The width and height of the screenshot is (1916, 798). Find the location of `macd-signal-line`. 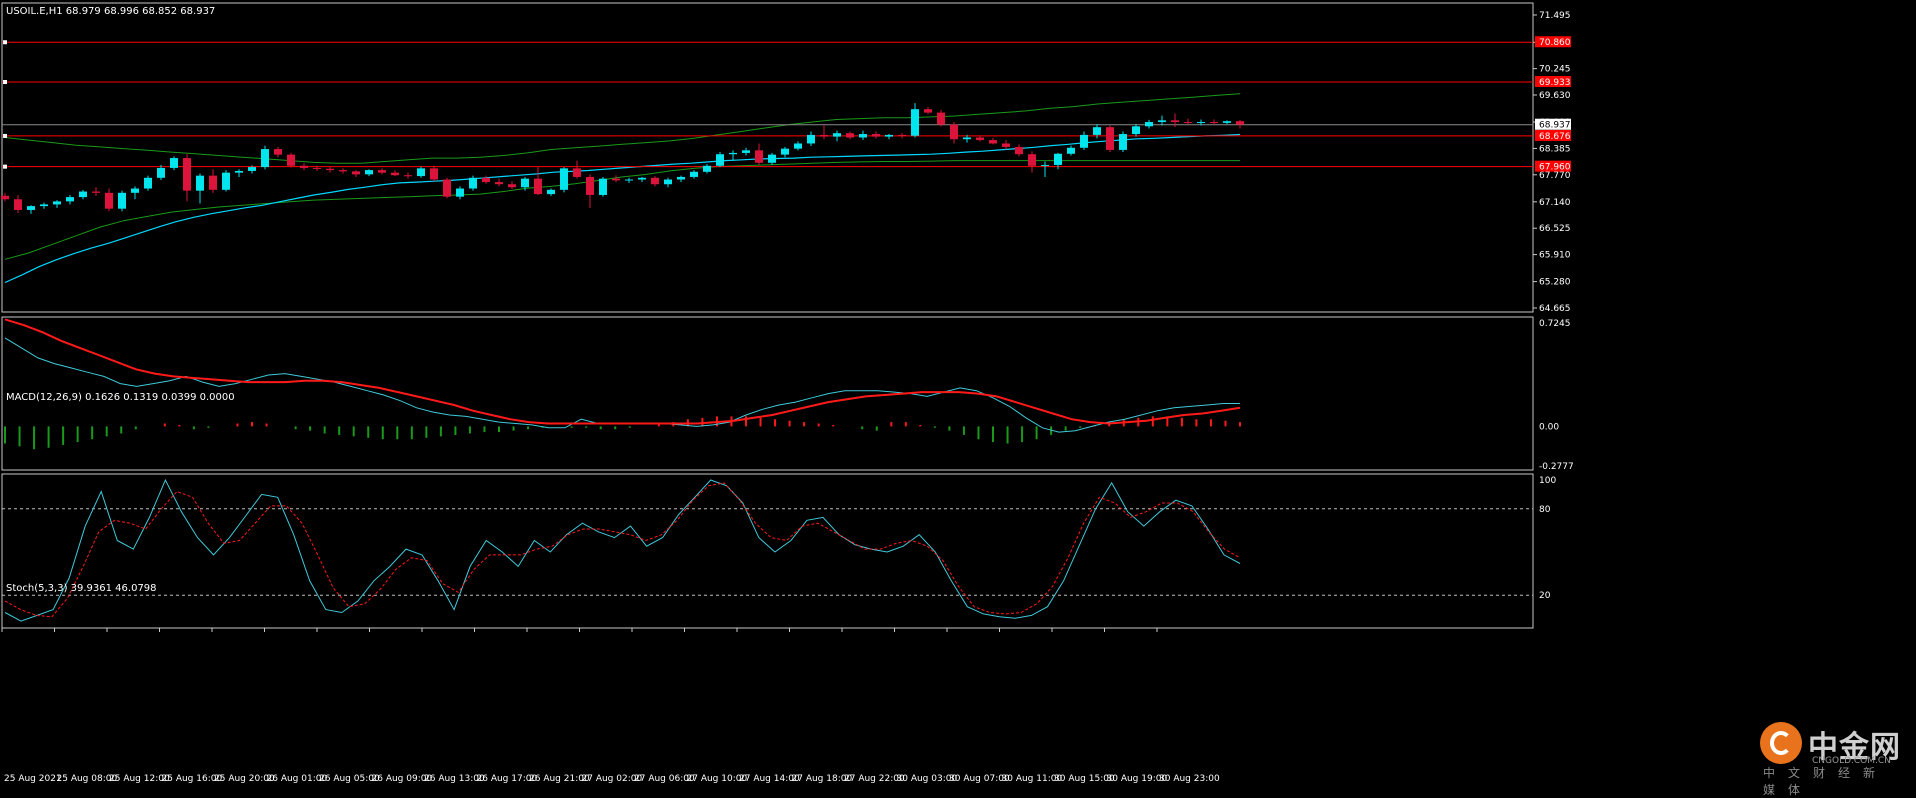

macd-signal-line is located at coordinates (622, 371).